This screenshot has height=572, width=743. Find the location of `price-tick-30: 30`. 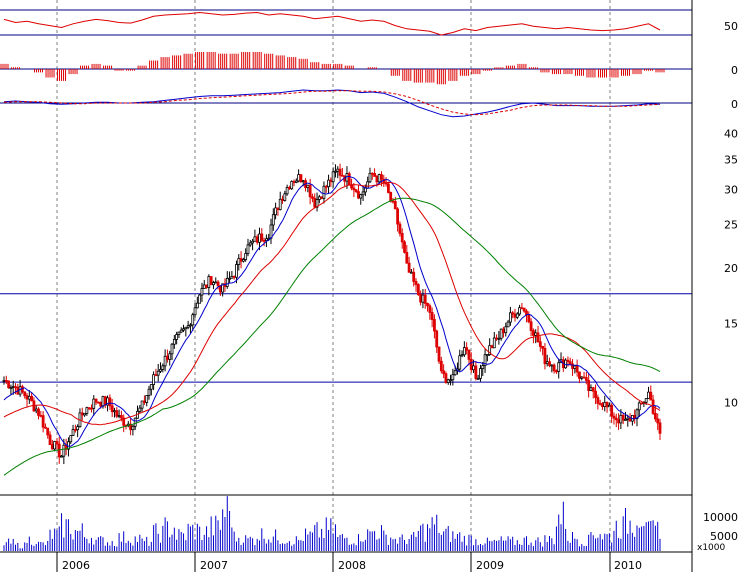

price-tick-30: 30 is located at coordinates (731, 189).